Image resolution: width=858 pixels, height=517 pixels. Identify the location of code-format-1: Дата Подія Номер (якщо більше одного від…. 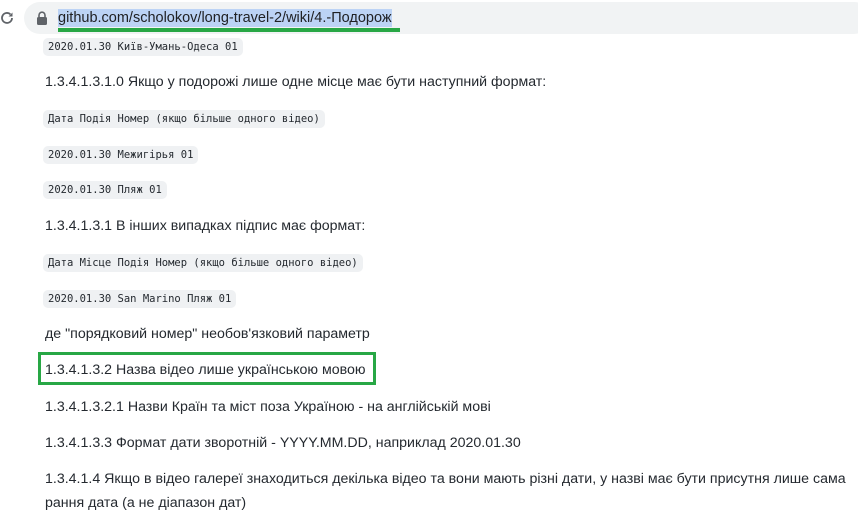
(184, 119).